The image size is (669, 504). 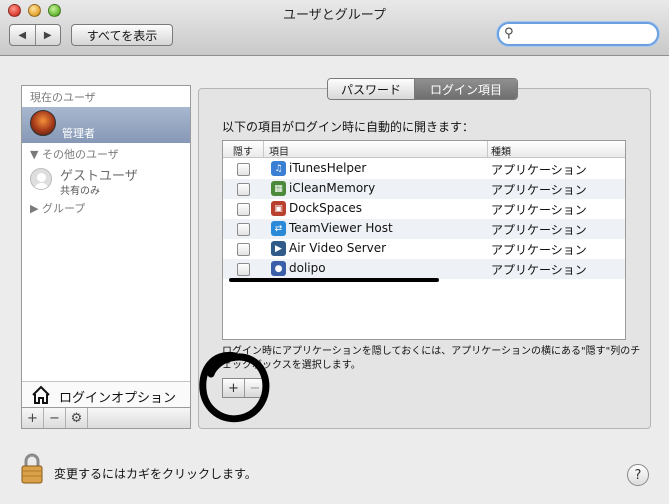 I want to click on search-field: ⚲, so click(x=578, y=34).